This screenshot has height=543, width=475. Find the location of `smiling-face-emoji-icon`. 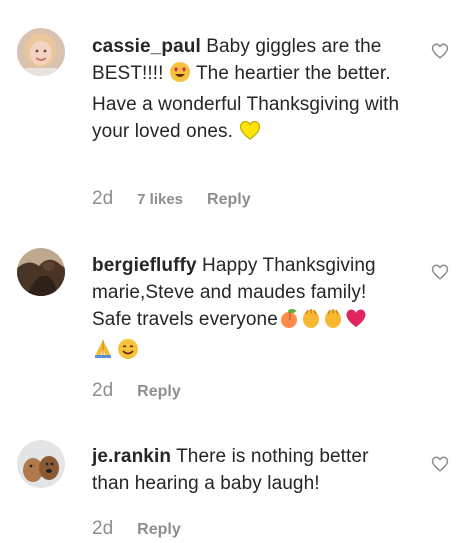

smiling-face-emoji-icon is located at coordinates (128, 353).